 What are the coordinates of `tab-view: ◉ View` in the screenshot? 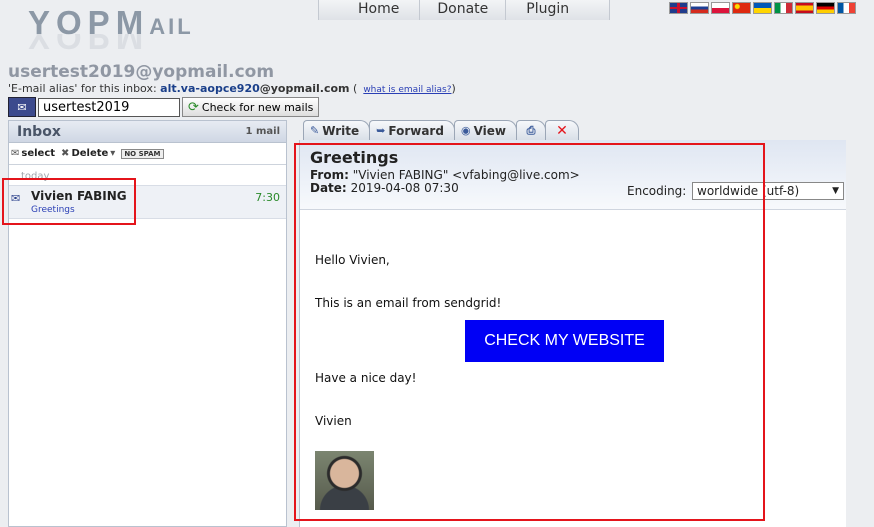 It's located at (485, 130).